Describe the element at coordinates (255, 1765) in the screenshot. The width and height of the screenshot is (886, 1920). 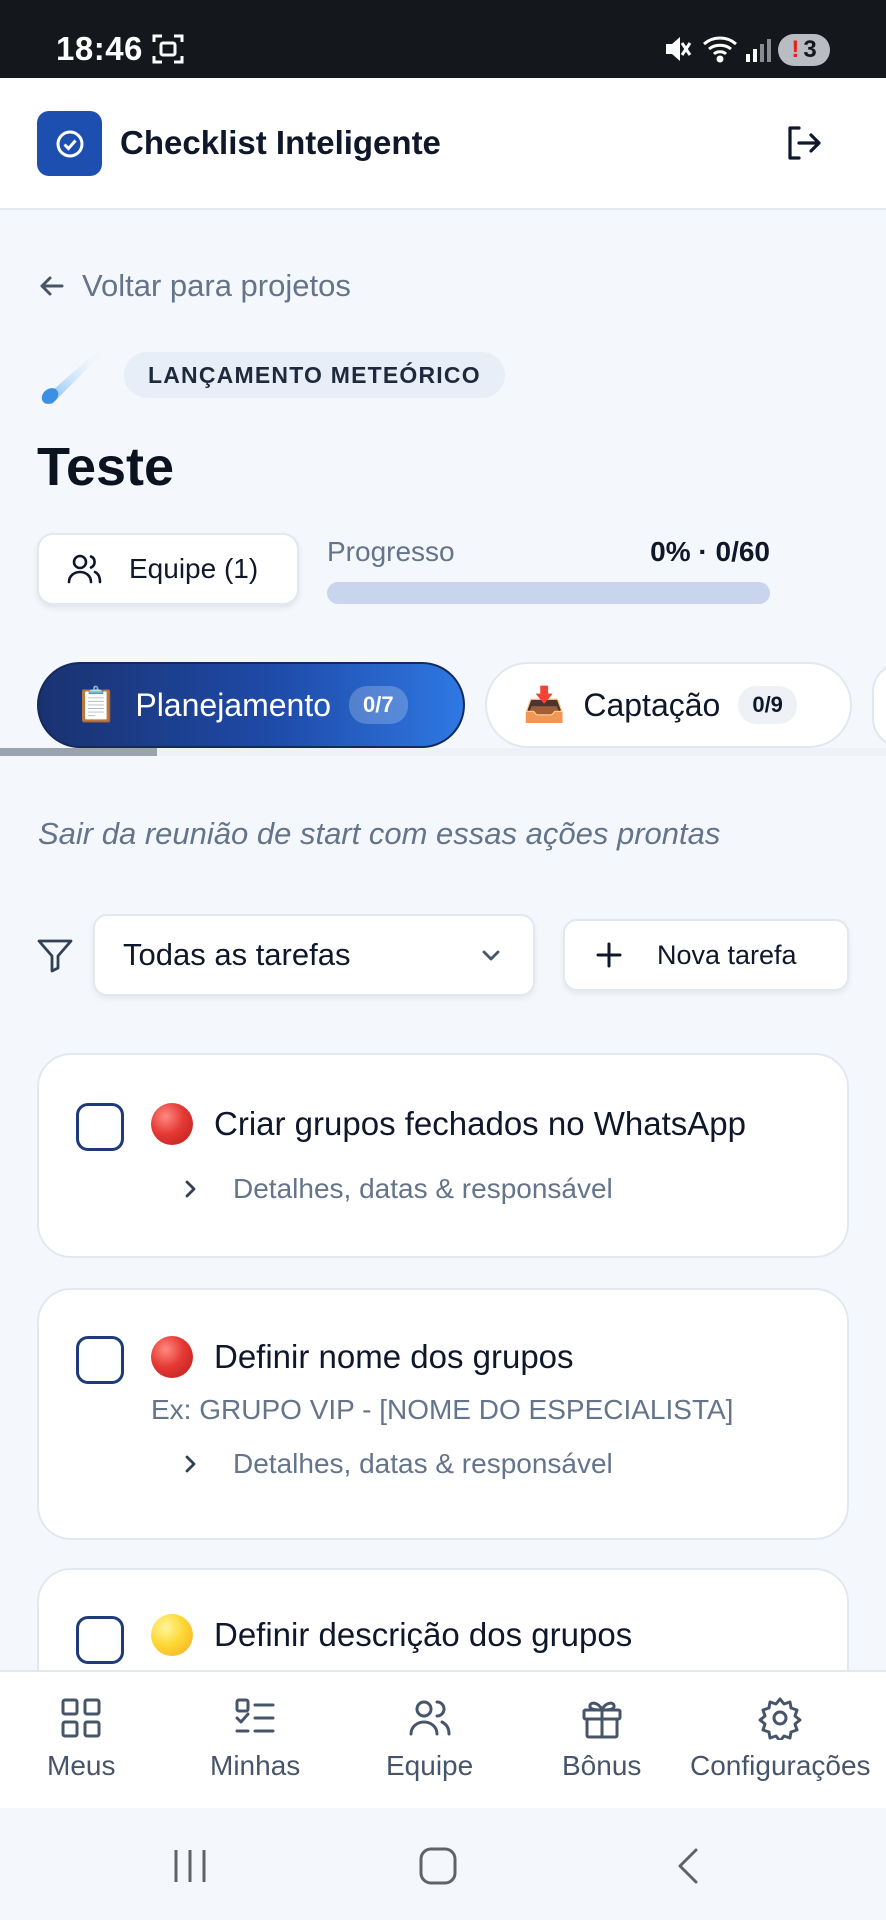
I see `nav-label: Minhas` at that location.